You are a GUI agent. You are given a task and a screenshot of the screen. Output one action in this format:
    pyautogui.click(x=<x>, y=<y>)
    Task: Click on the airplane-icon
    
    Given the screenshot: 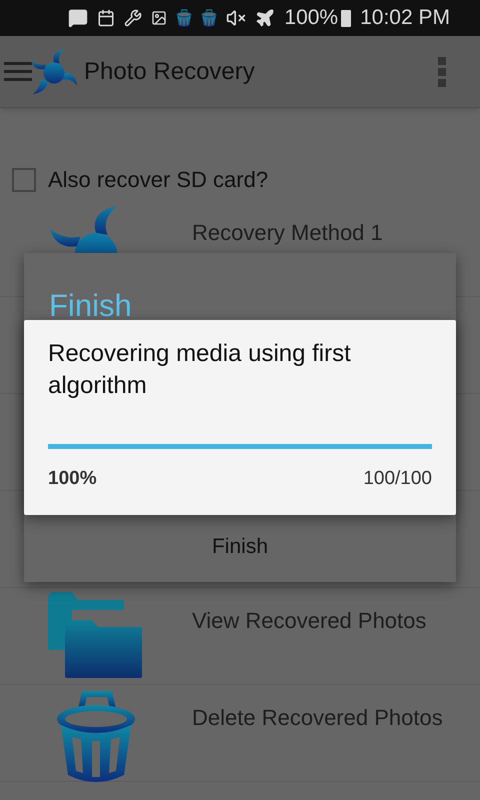 What is the action you would take?
    pyautogui.click(x=265, y=18)
    